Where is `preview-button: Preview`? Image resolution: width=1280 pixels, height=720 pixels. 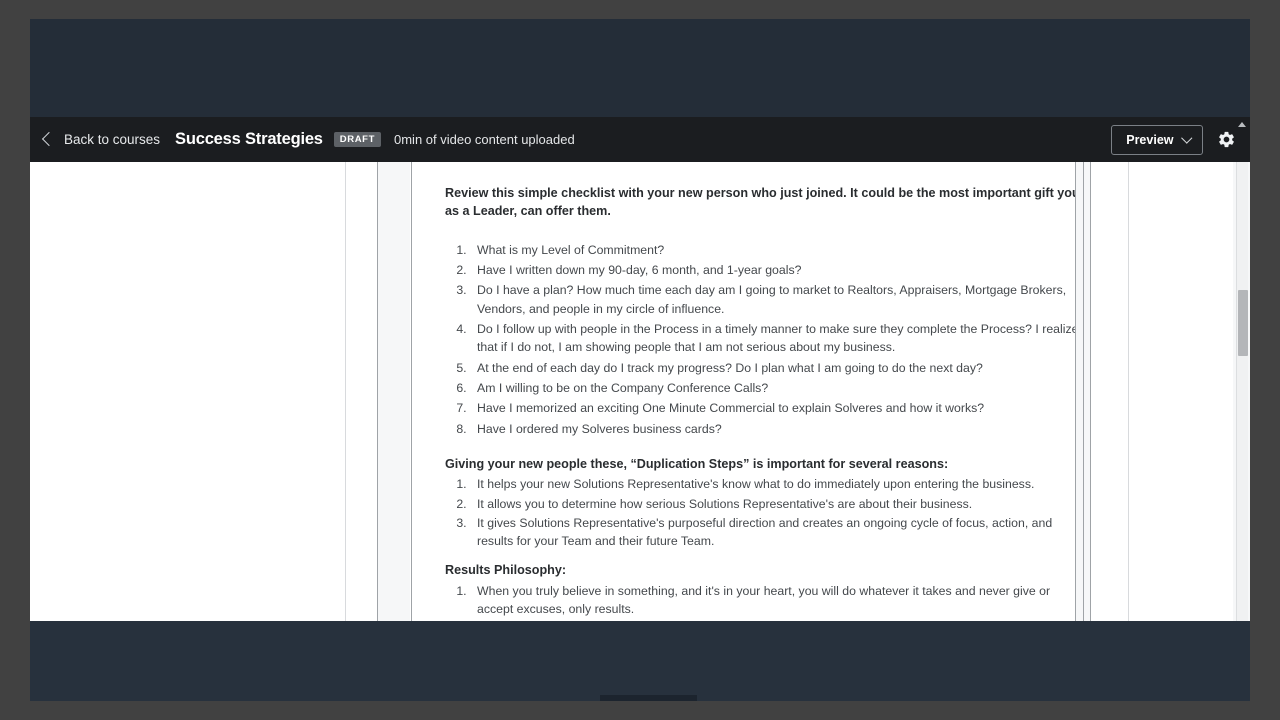 preview-button: Preview is located at coordinates (1157, 139).